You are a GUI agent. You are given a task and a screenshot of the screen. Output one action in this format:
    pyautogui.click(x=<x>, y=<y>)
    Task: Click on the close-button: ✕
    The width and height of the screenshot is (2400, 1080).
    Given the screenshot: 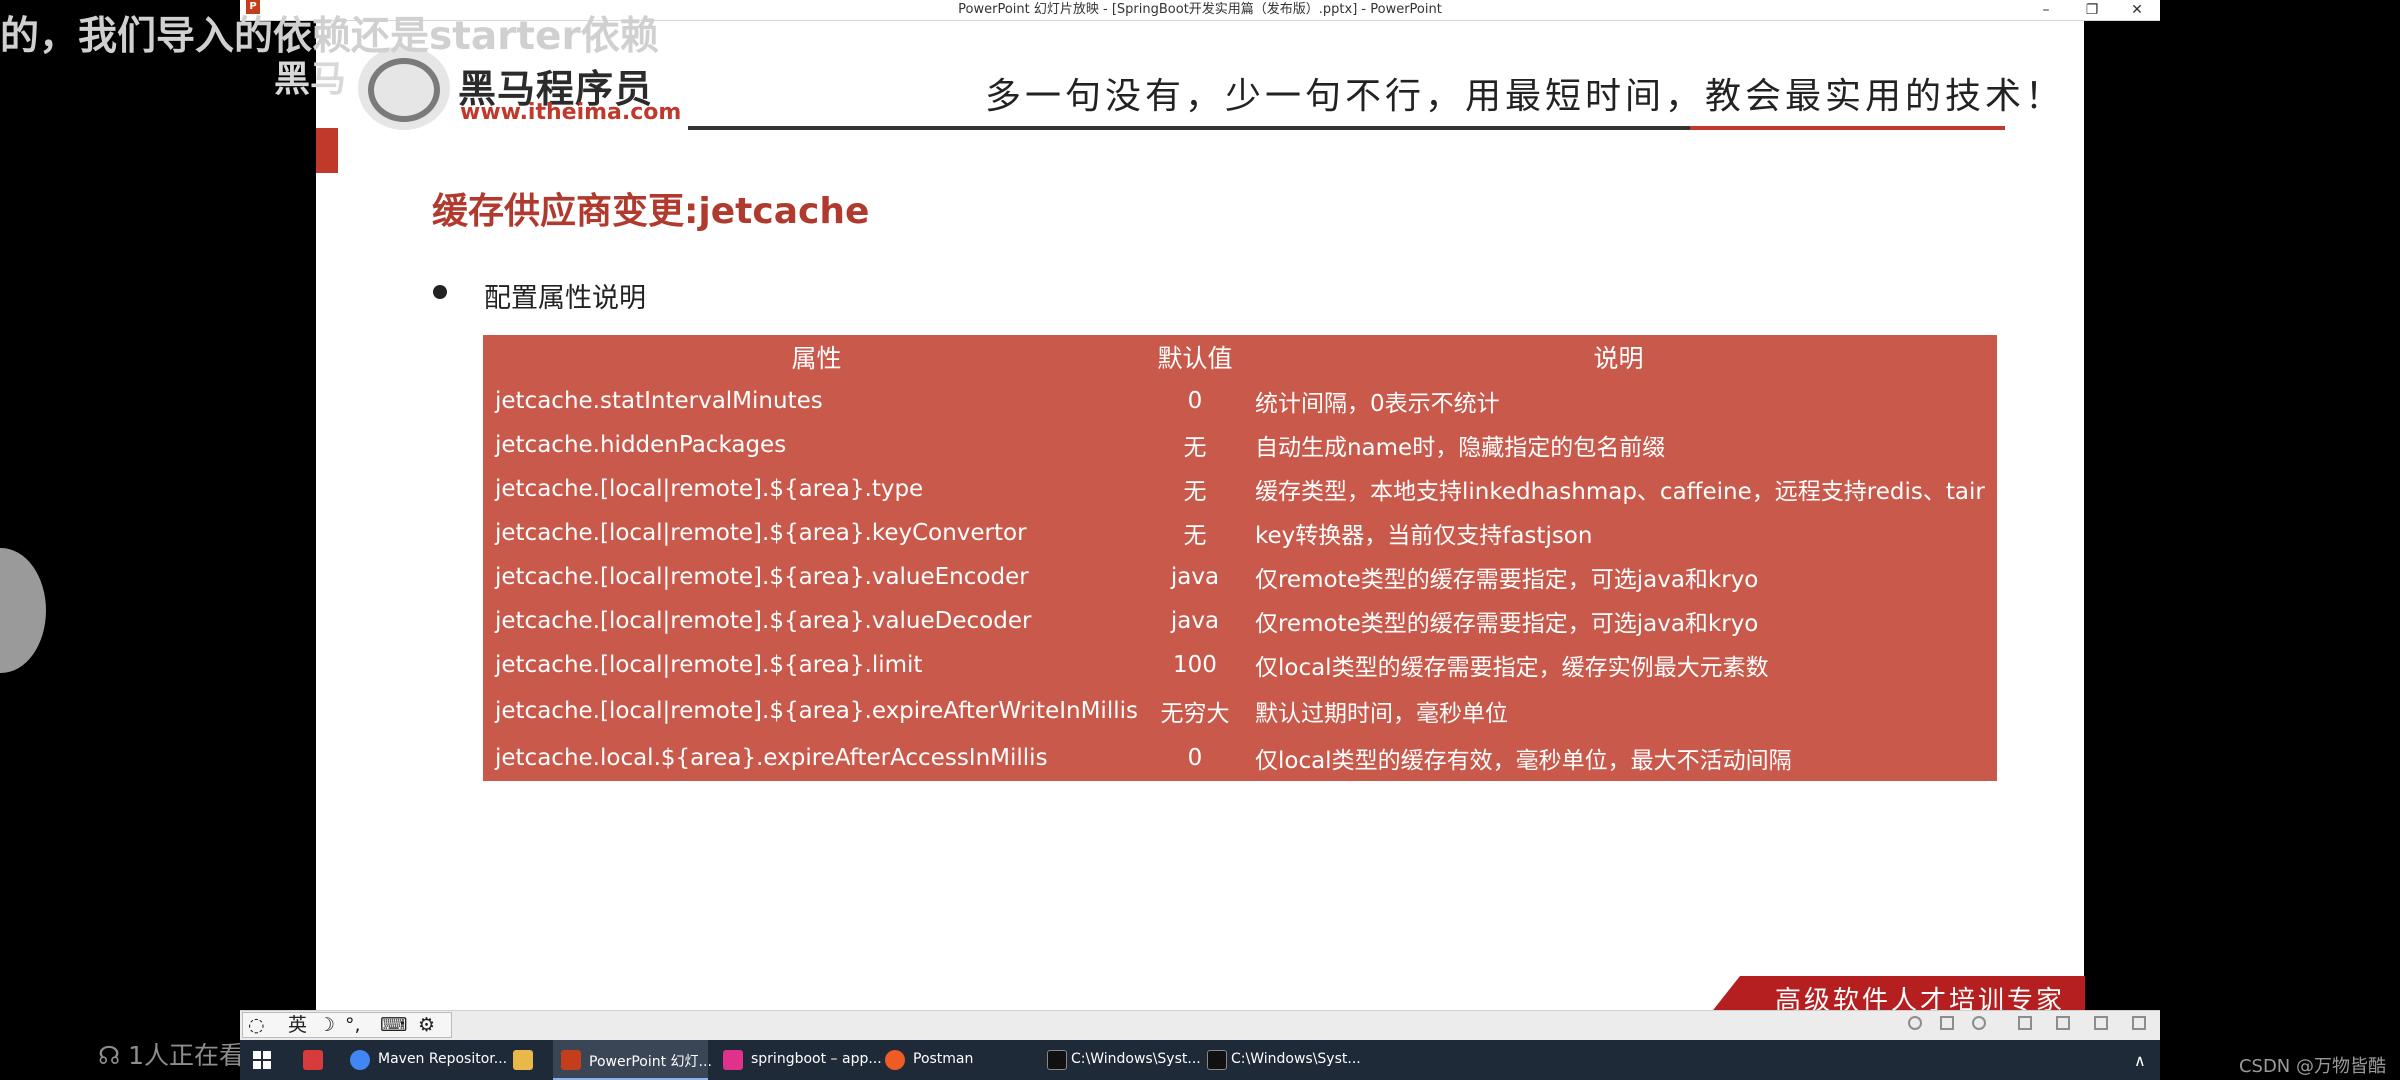 What is the action you would take?
    pyautogui.click(x=2137, y=10)
    